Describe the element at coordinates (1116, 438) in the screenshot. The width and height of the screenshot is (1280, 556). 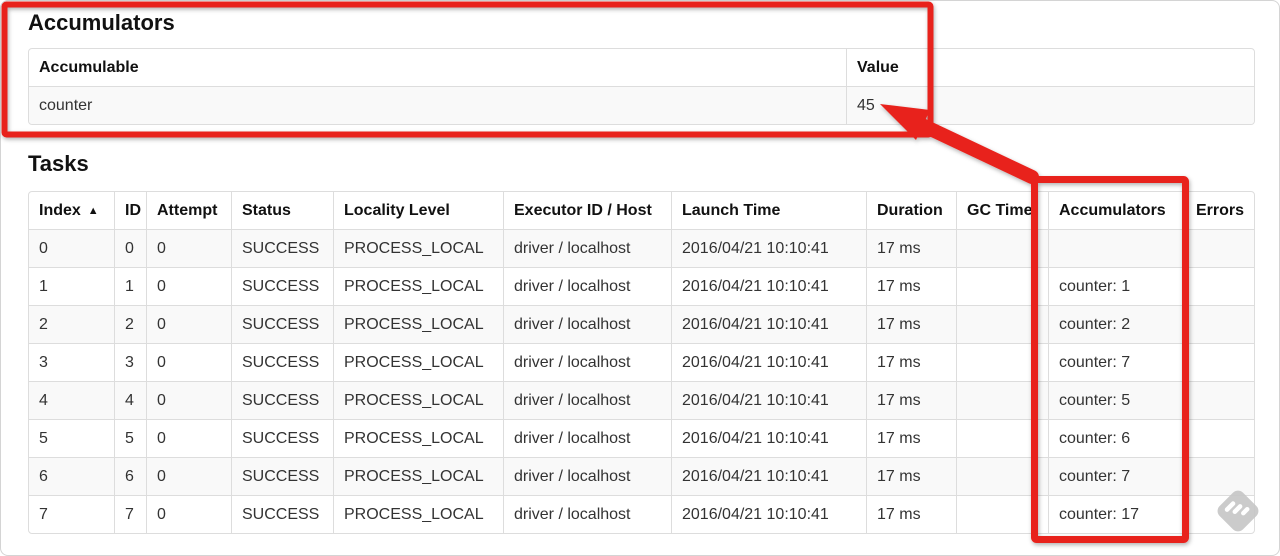
I see `cell-accumulators: counter: 6` at that location.